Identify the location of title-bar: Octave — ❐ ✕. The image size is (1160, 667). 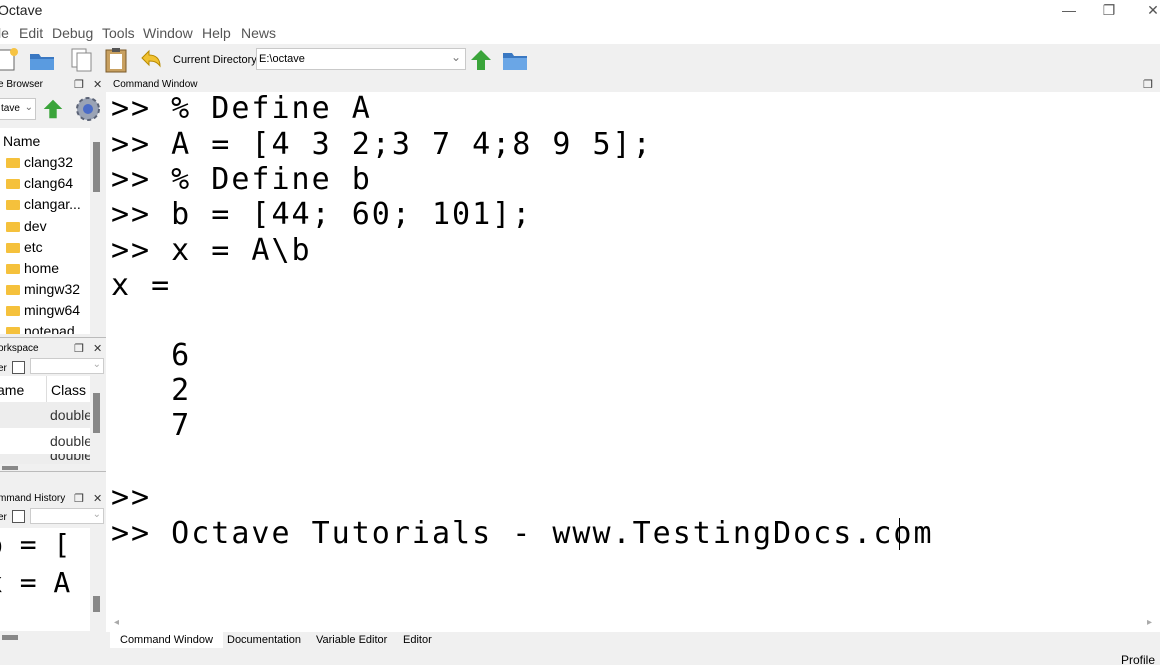
(580, 11).